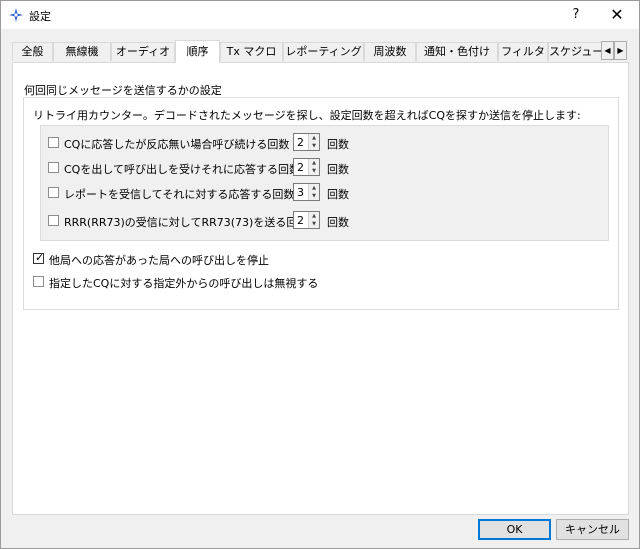  I want to click on tab-radio: 無線機, so click(82, 51).